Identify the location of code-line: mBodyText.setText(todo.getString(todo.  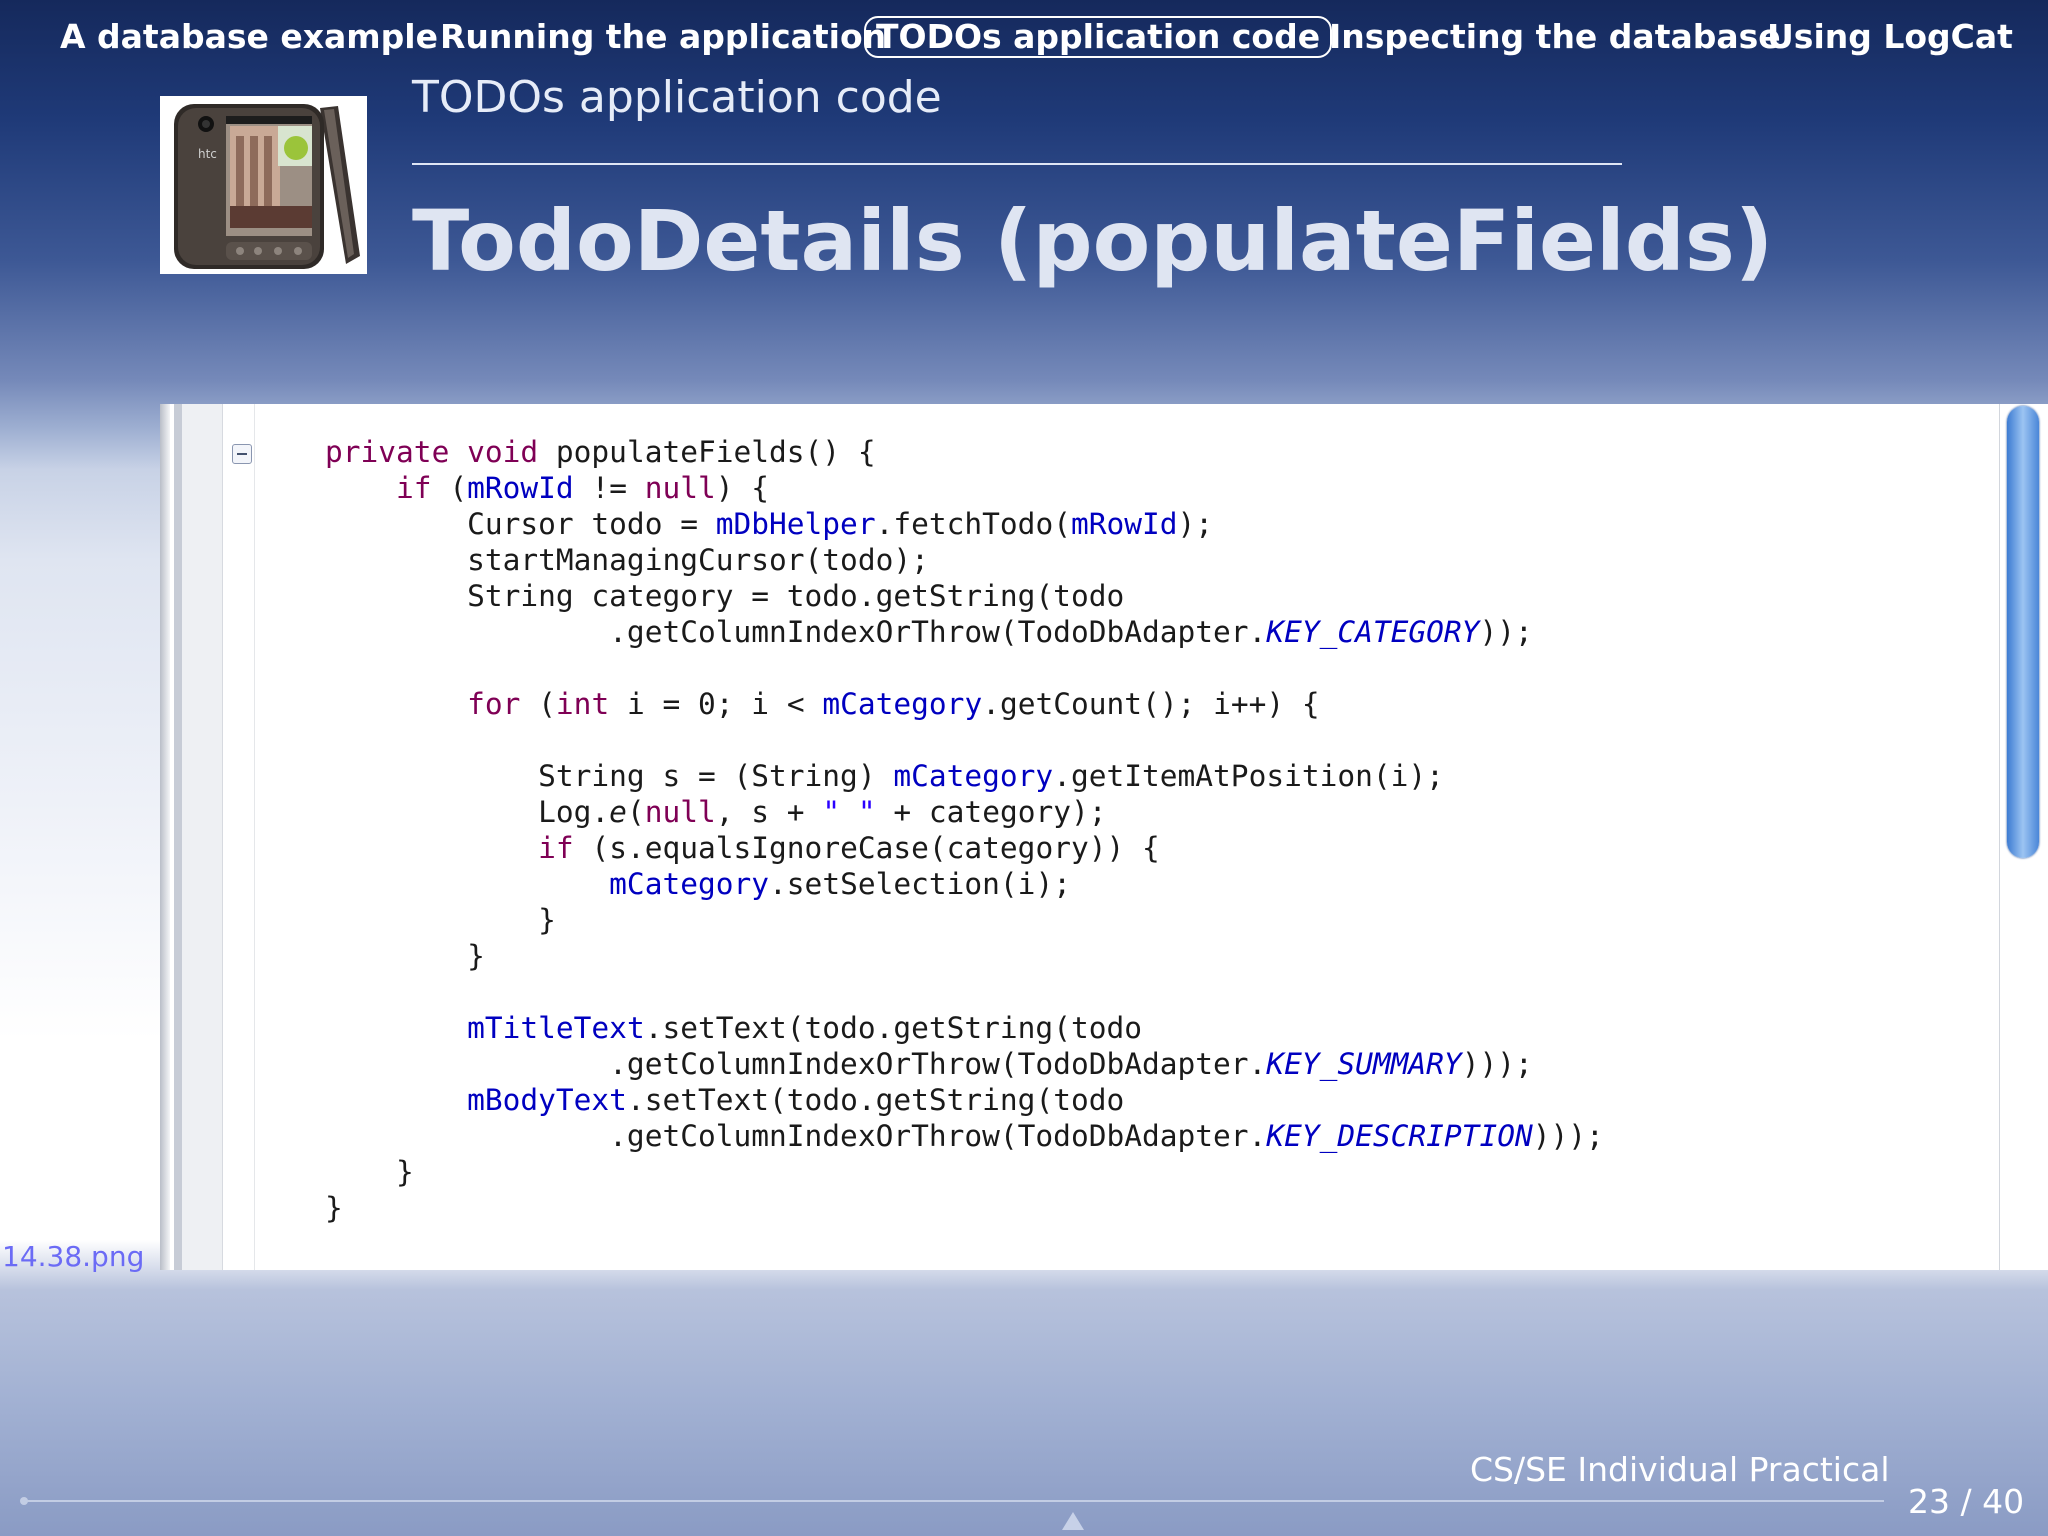
(796, 1100).